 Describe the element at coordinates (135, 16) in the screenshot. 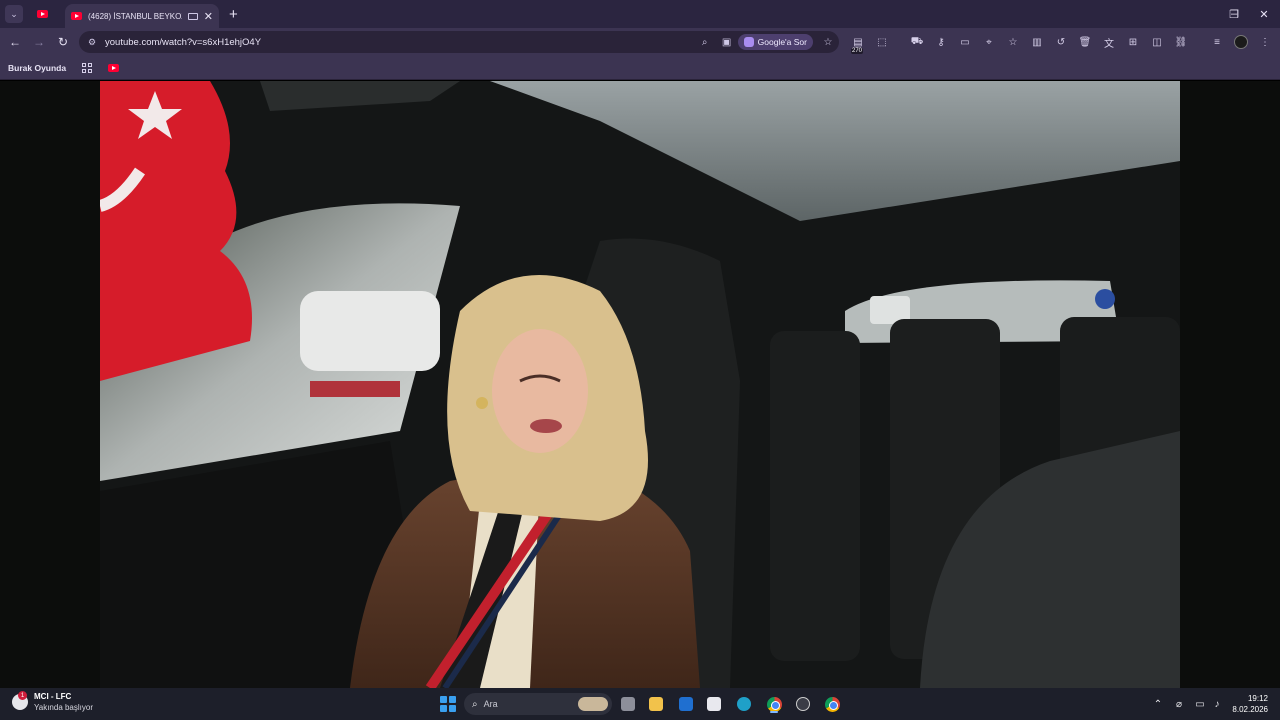

I see `tab-title: (4628) İSTANBUL BEYKOZ E` at that location.